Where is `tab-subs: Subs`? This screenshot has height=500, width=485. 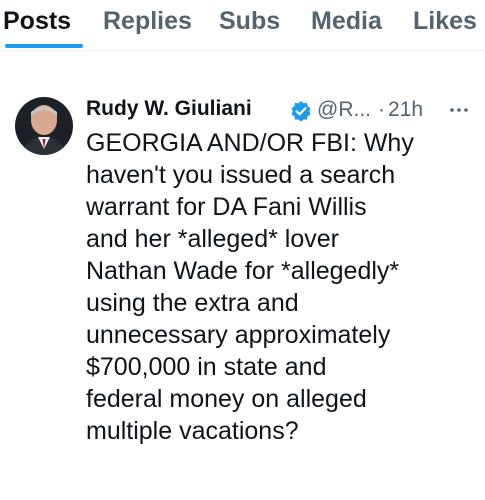 tab-subs: Subs is located at coordinates (249, 21).